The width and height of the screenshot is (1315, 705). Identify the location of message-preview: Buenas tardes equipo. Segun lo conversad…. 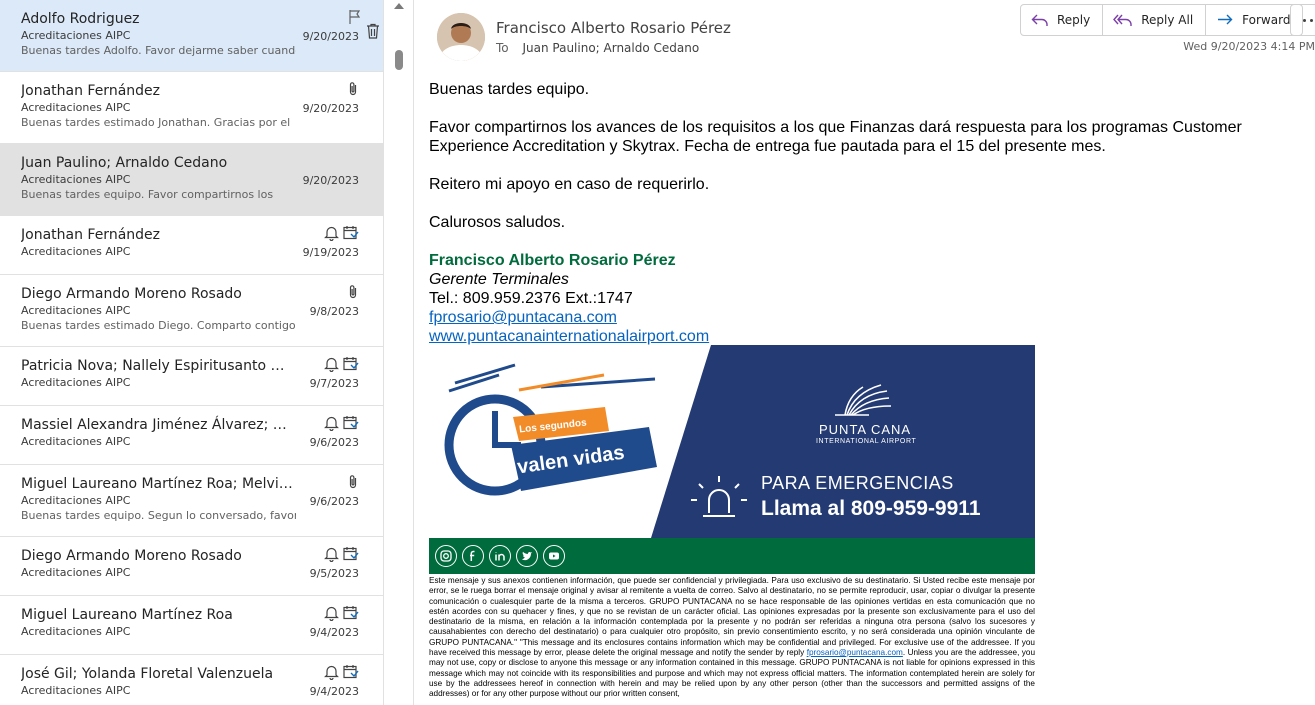
(158, 515).